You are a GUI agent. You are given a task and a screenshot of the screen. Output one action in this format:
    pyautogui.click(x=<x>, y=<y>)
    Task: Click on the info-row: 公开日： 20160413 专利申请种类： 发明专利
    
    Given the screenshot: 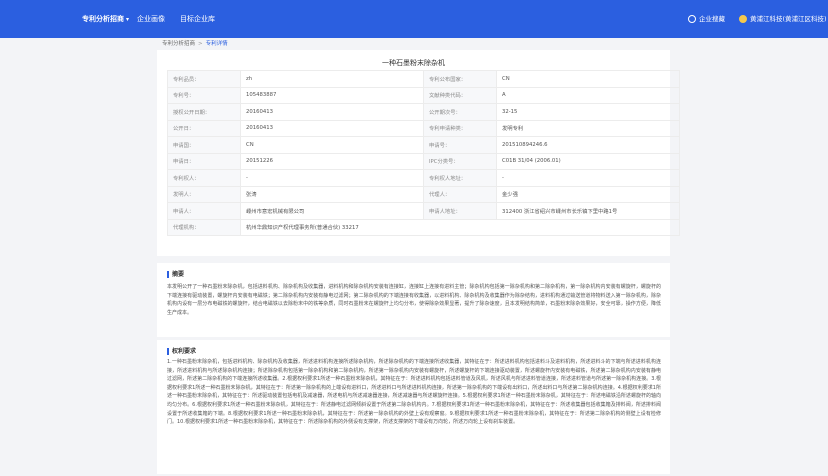 What is the action you would take?
    pyautogui.click(x=423, y=128)
    